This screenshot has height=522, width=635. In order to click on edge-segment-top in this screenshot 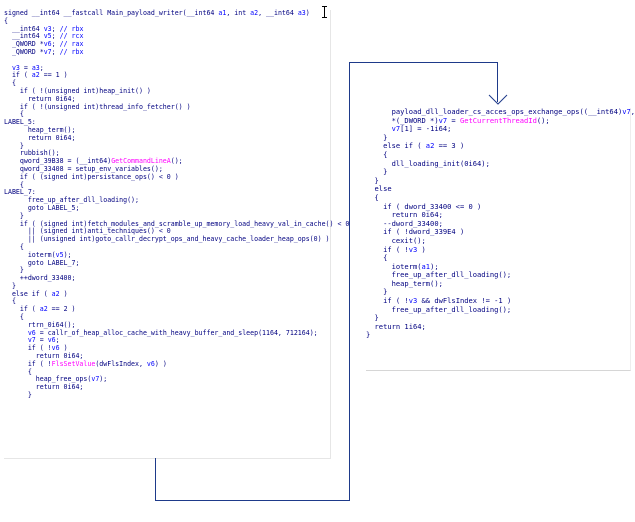, I will do `click(423, 62)`.